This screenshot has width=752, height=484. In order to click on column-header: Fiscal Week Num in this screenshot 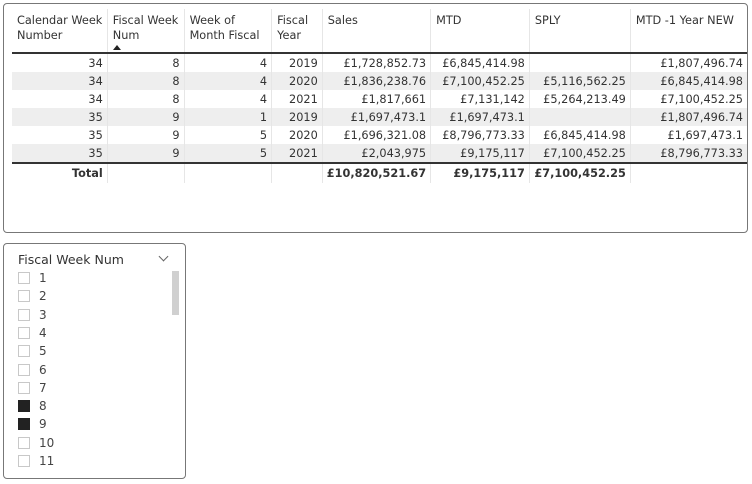, I will do `click(145, 31)`.